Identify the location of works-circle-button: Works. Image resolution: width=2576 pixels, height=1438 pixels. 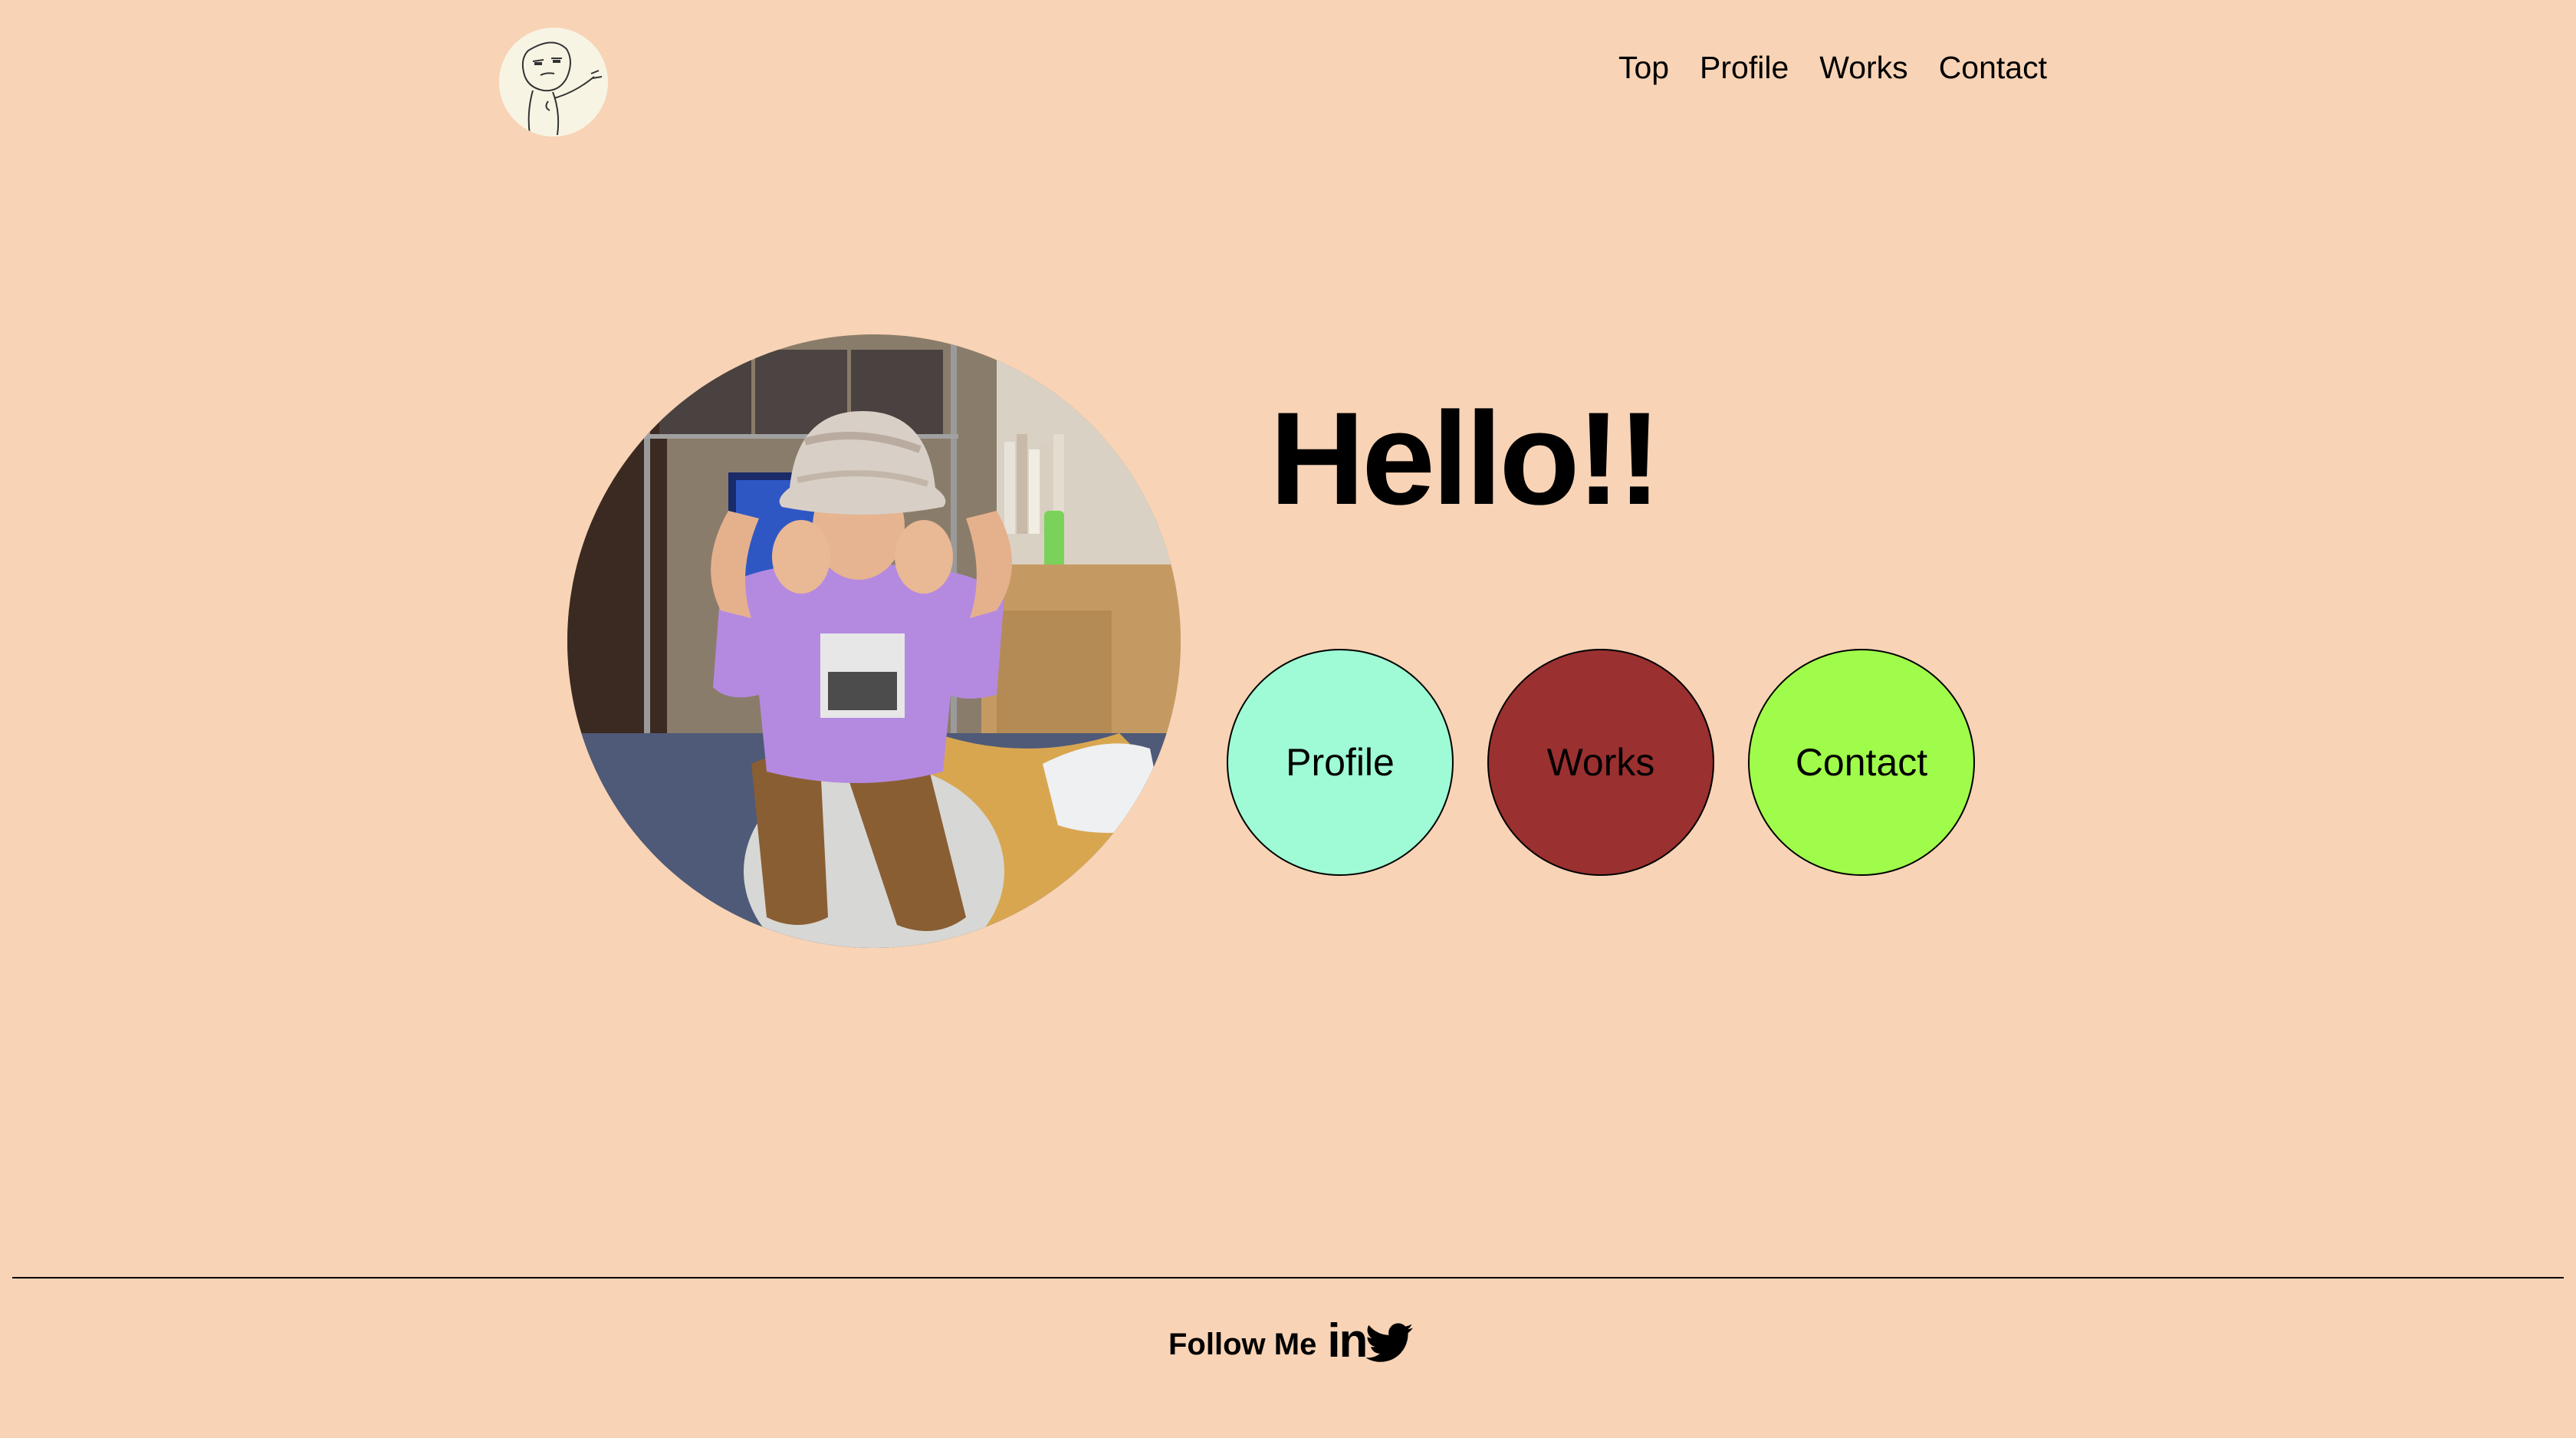
(1601, 762).